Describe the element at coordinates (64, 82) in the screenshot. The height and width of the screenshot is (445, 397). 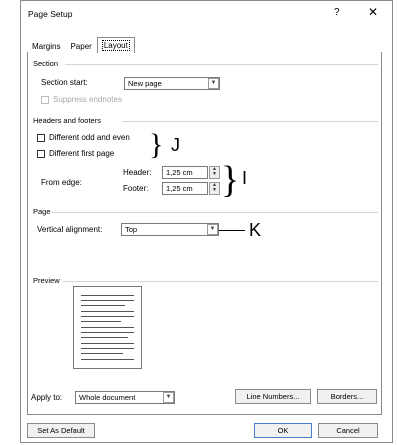
I see `section-start-label: Section start:` at that location.